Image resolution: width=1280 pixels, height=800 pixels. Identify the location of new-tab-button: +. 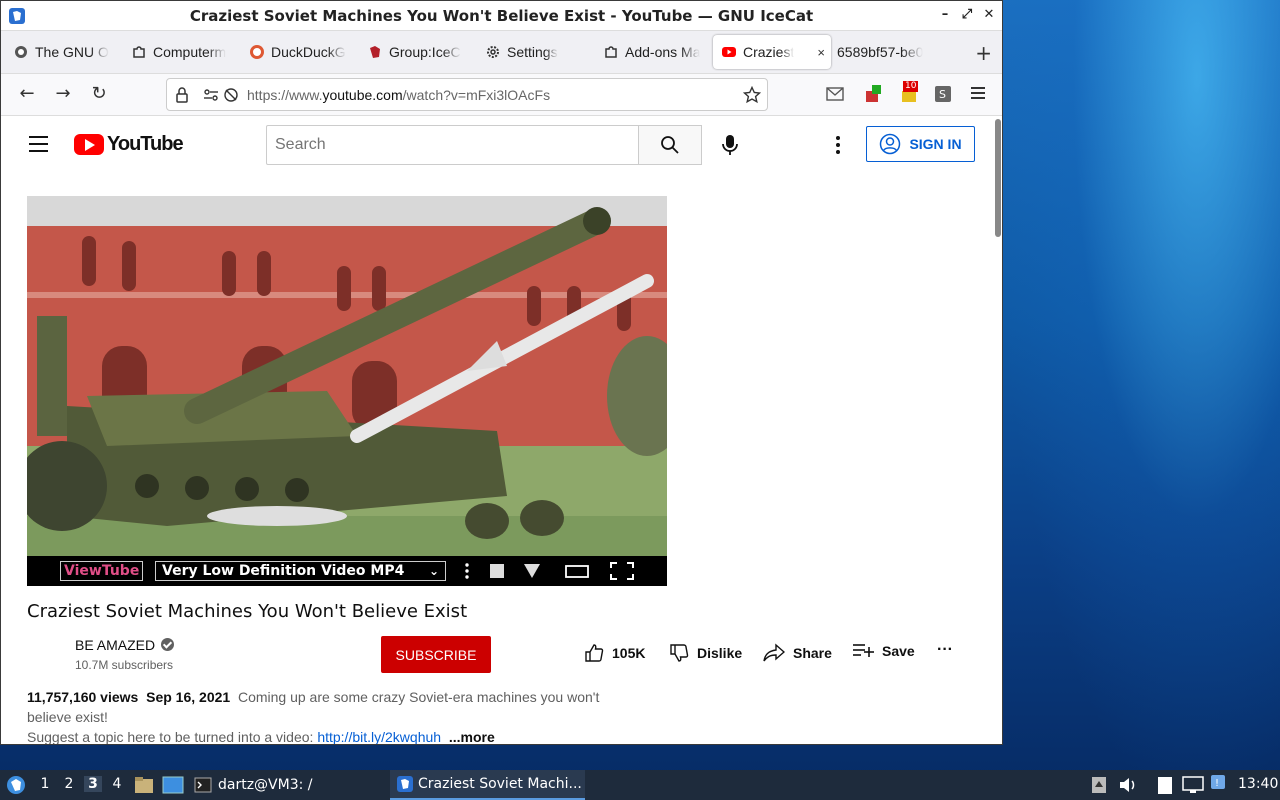
(983, 53).